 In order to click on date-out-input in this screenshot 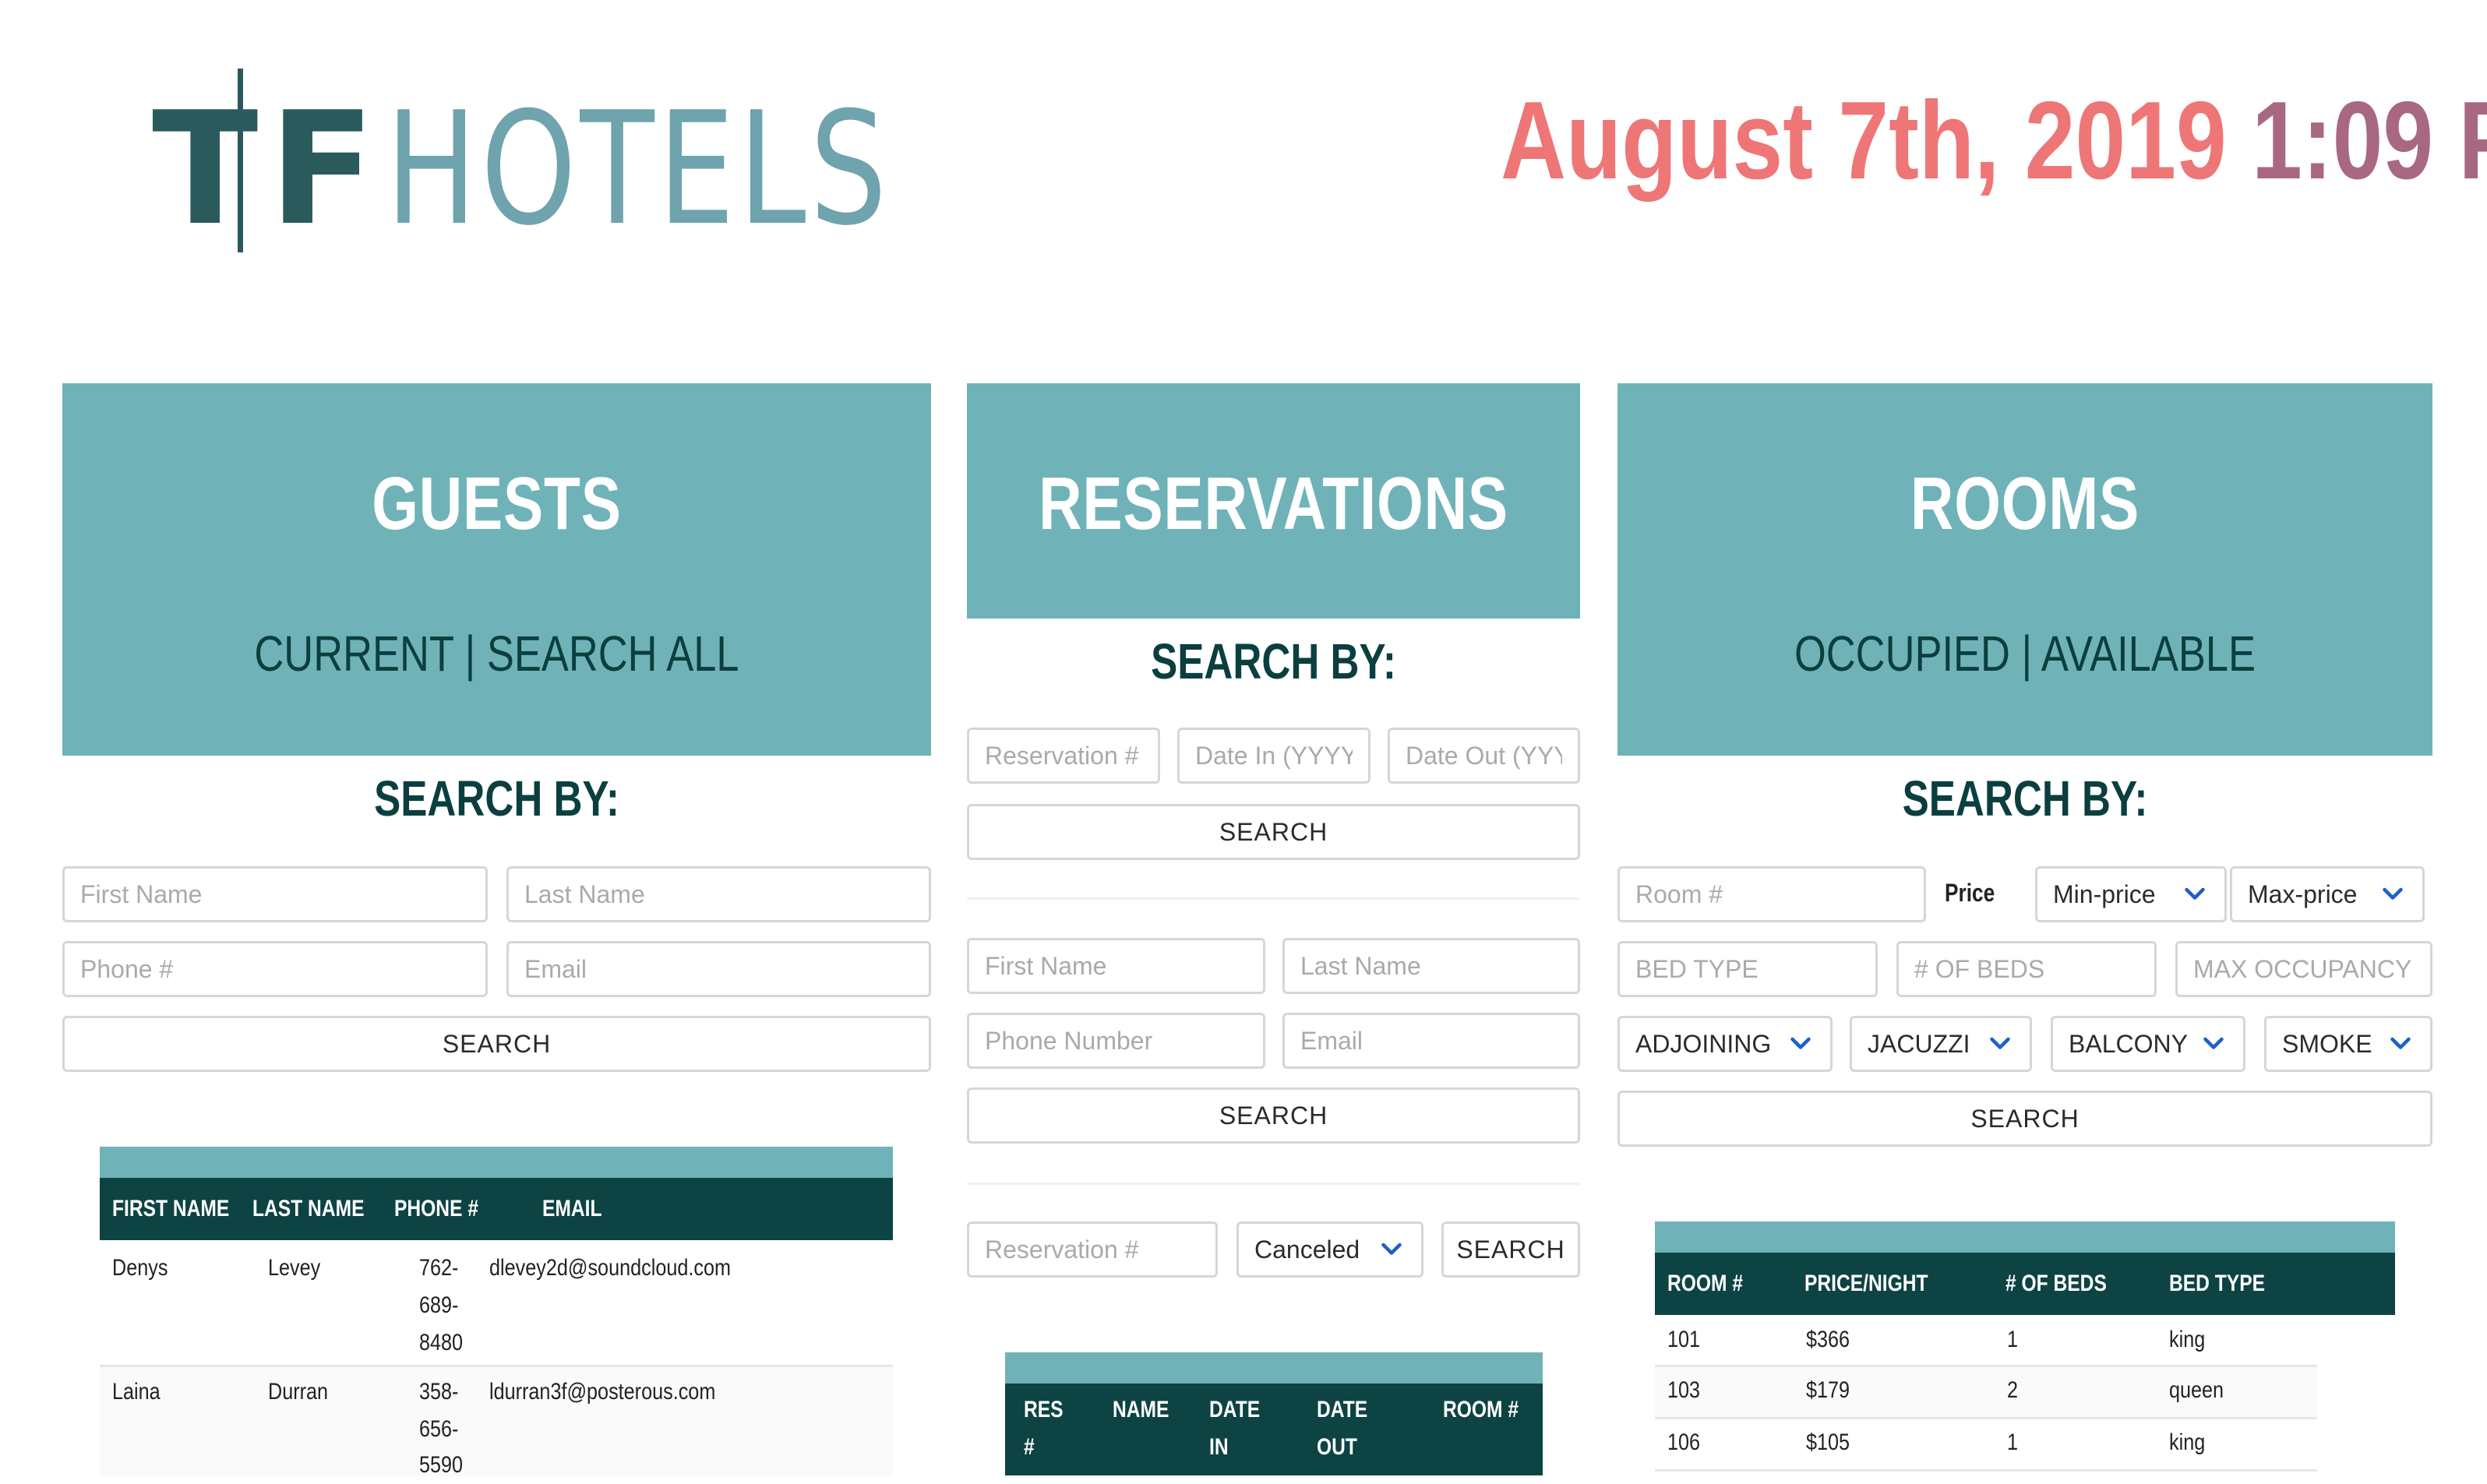, I will do `click(1484, 756)`.